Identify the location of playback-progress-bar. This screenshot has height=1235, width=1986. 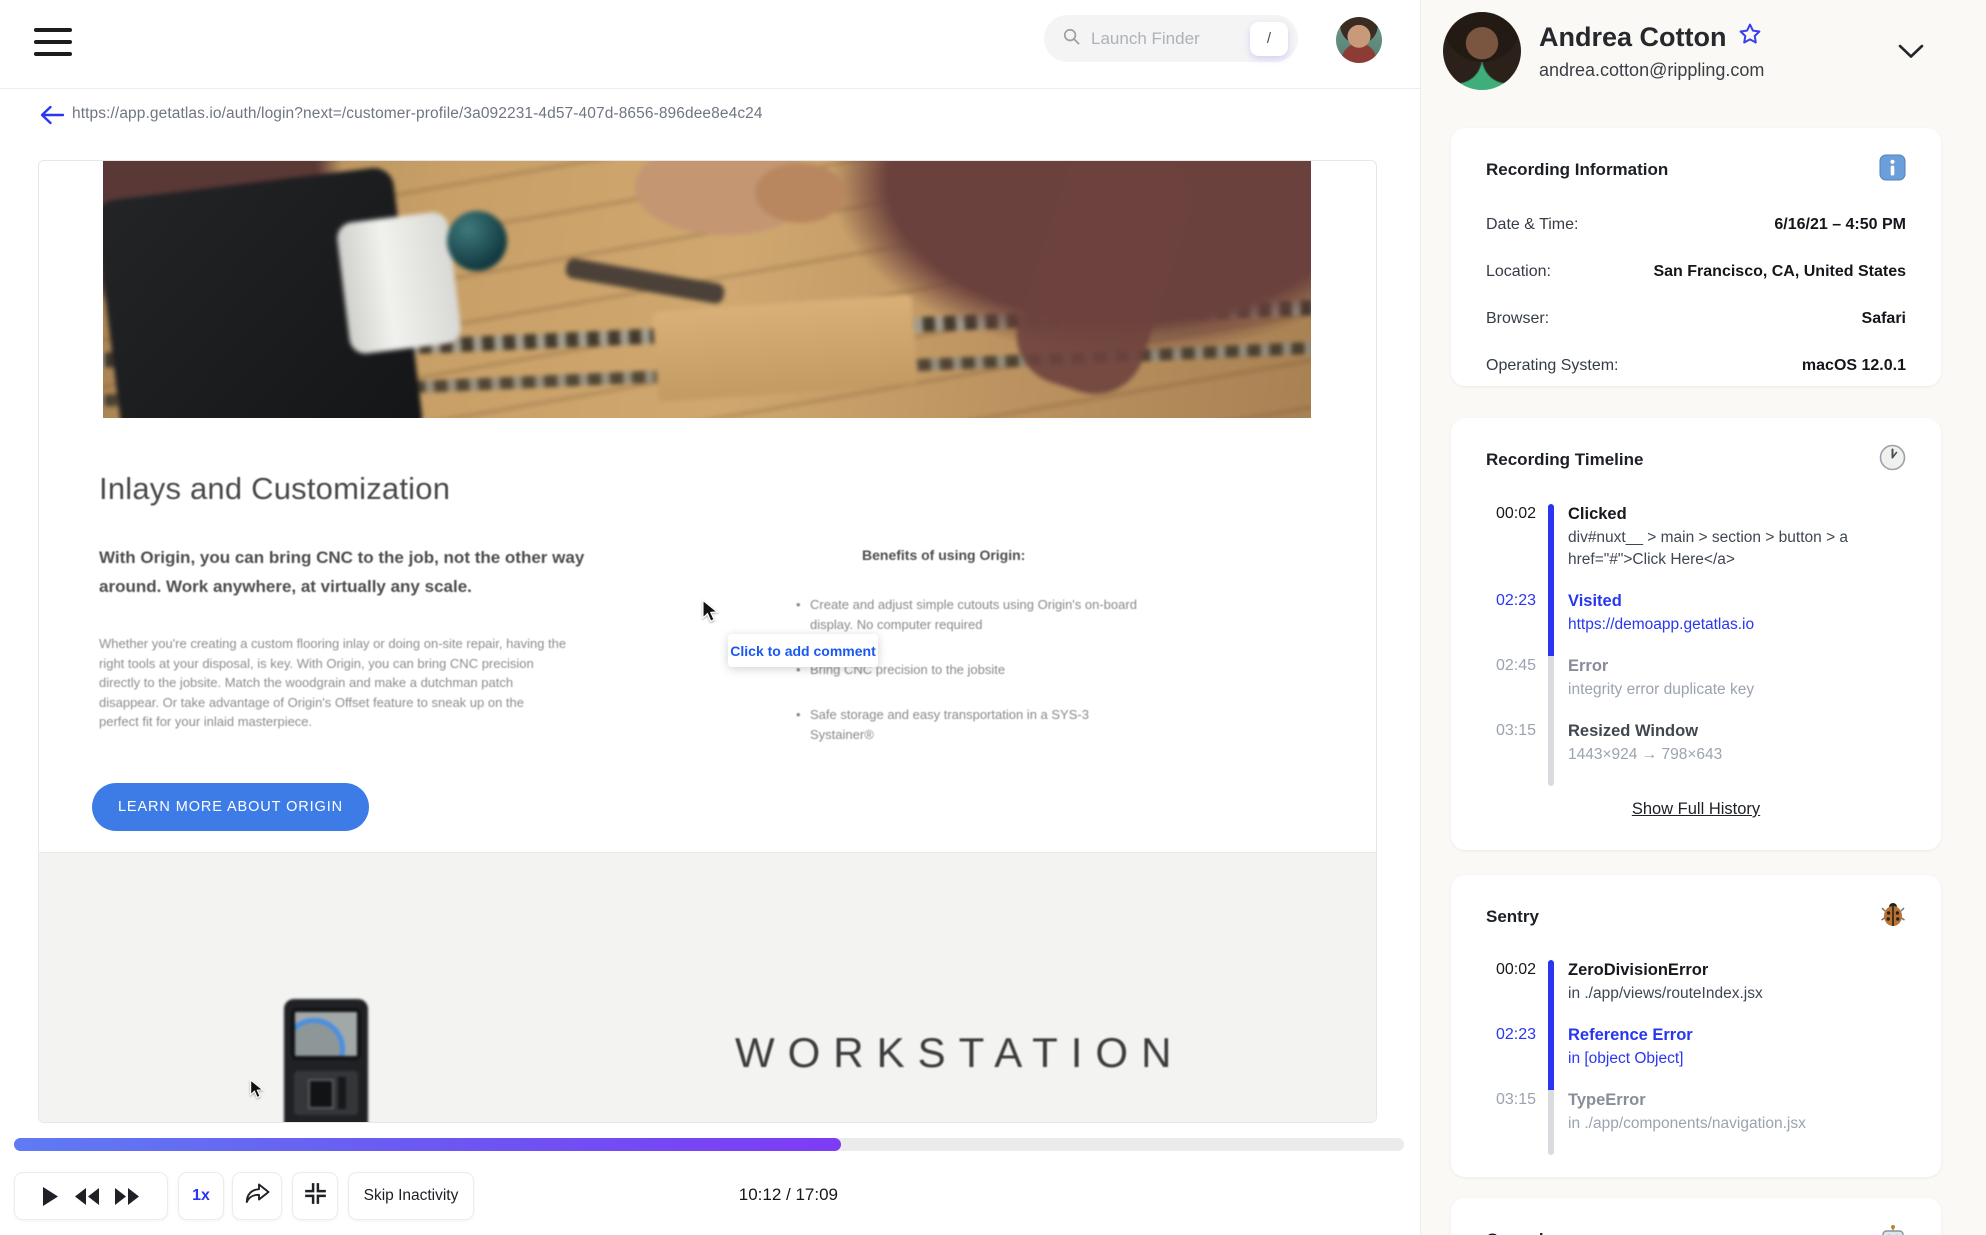
(709, 1144).